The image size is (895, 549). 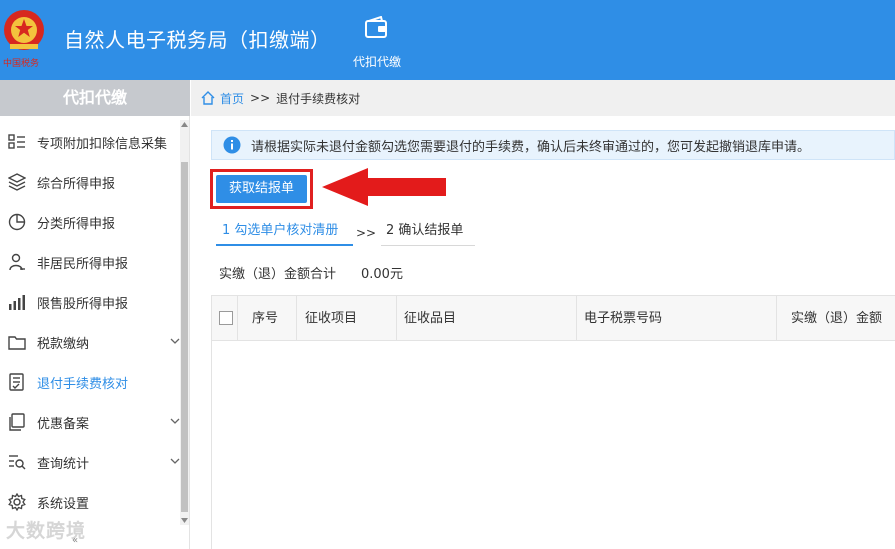 What do you see at coordinates (83, 304) in the screenshot?
I see `sidebar-item-label: 限售股所得申报` at bounding box center [83, 304].